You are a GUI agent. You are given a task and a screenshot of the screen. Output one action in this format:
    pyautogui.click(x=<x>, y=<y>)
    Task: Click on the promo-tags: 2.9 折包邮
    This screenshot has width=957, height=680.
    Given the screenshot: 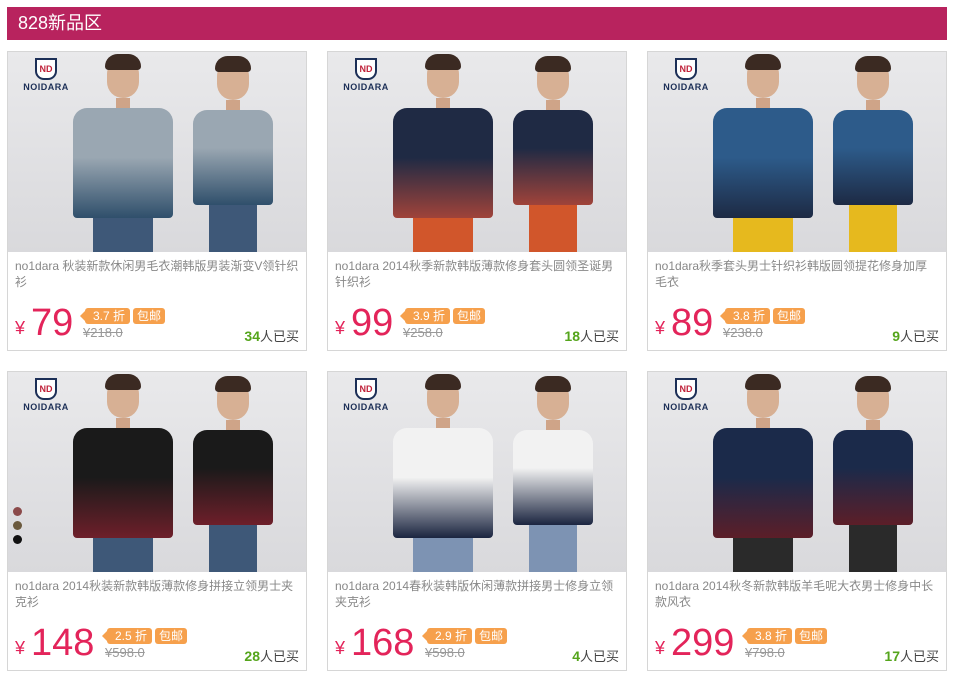 What is the action you would take?
    pyautogui.click(x=464, y=635)
    